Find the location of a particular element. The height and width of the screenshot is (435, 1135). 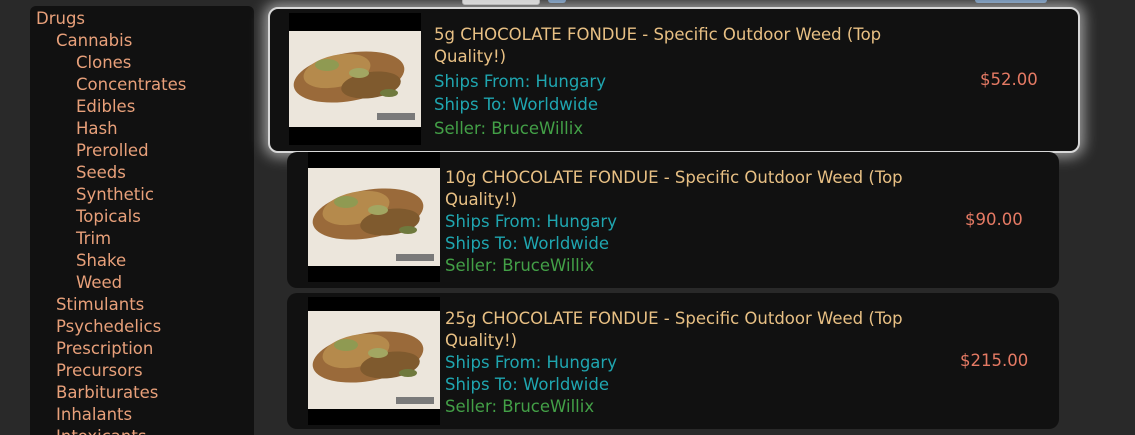

top-search-button is located at coordinates (1011, 1).